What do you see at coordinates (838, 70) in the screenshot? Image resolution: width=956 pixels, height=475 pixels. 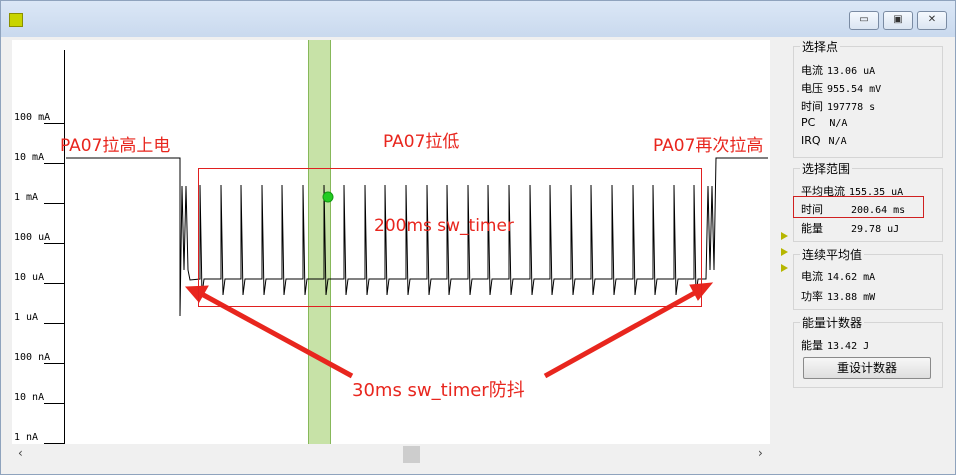 I see `selection-point-row-current: 电流 13.06 uA` at bounding box center [838, 70].